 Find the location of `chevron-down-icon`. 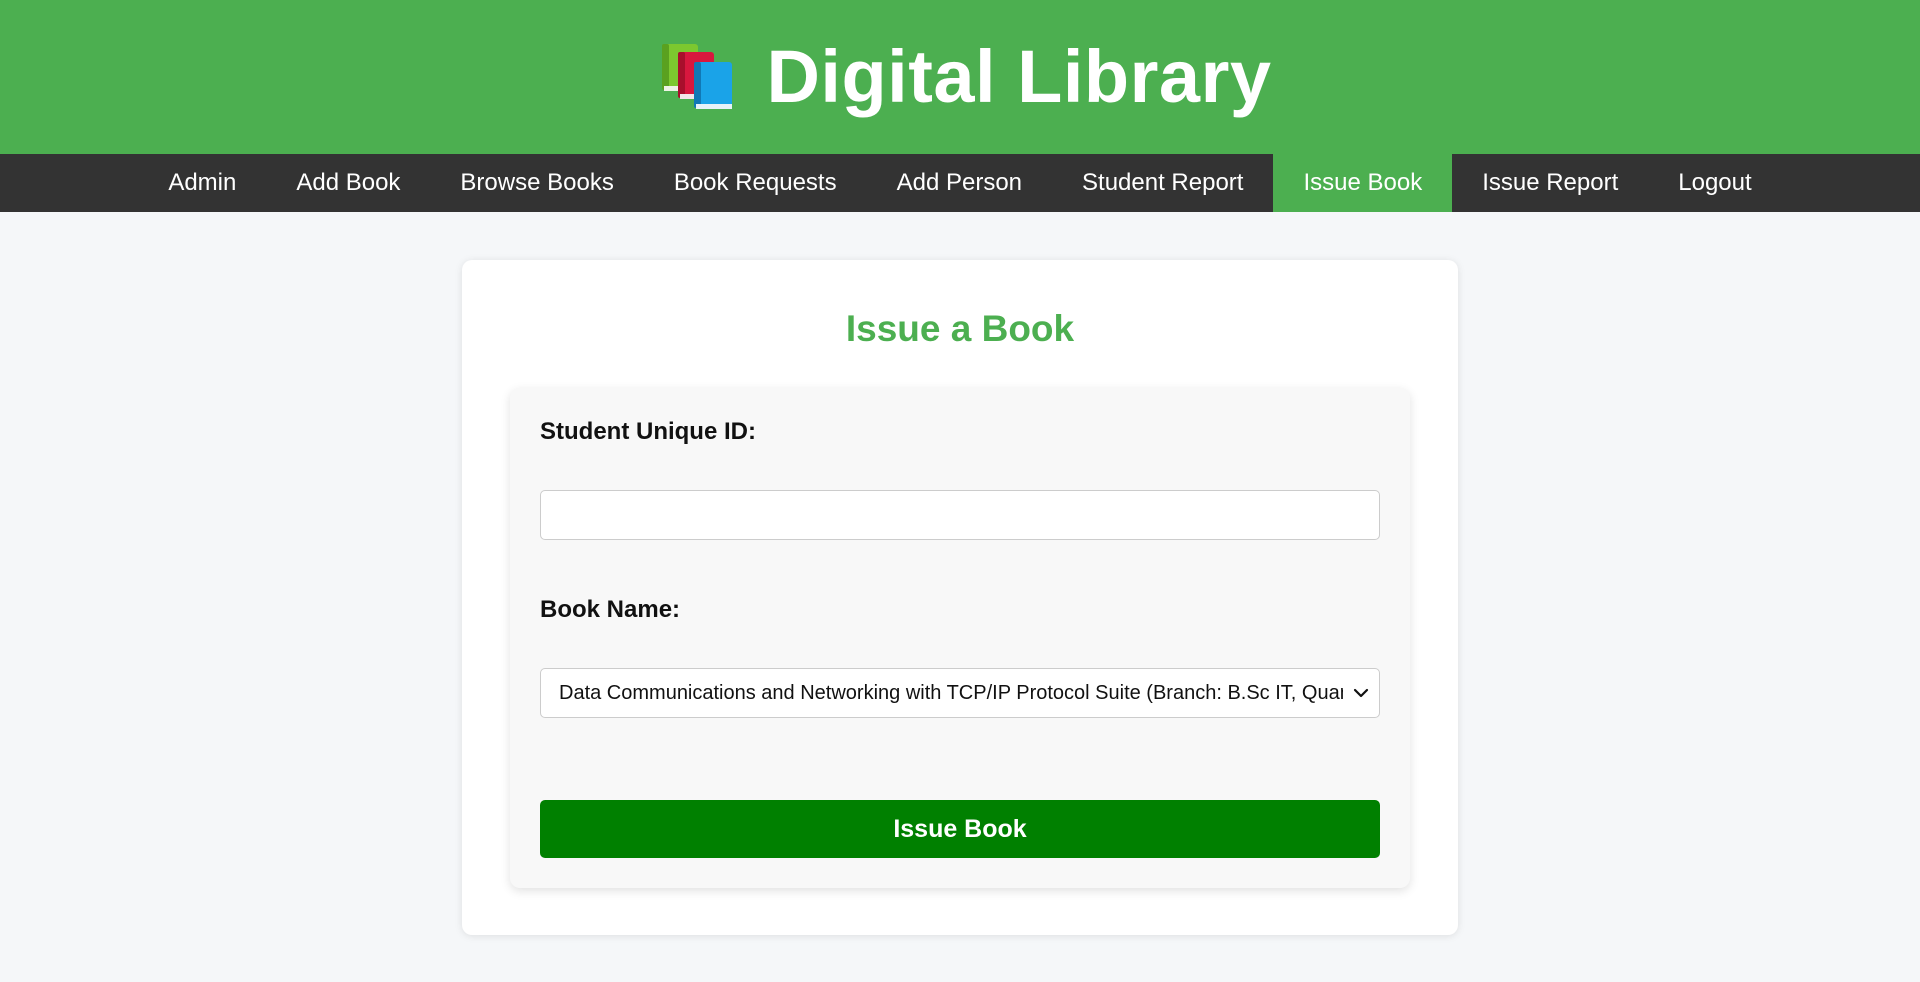

chevron-down-icon is located at coordinates (1361, 693).